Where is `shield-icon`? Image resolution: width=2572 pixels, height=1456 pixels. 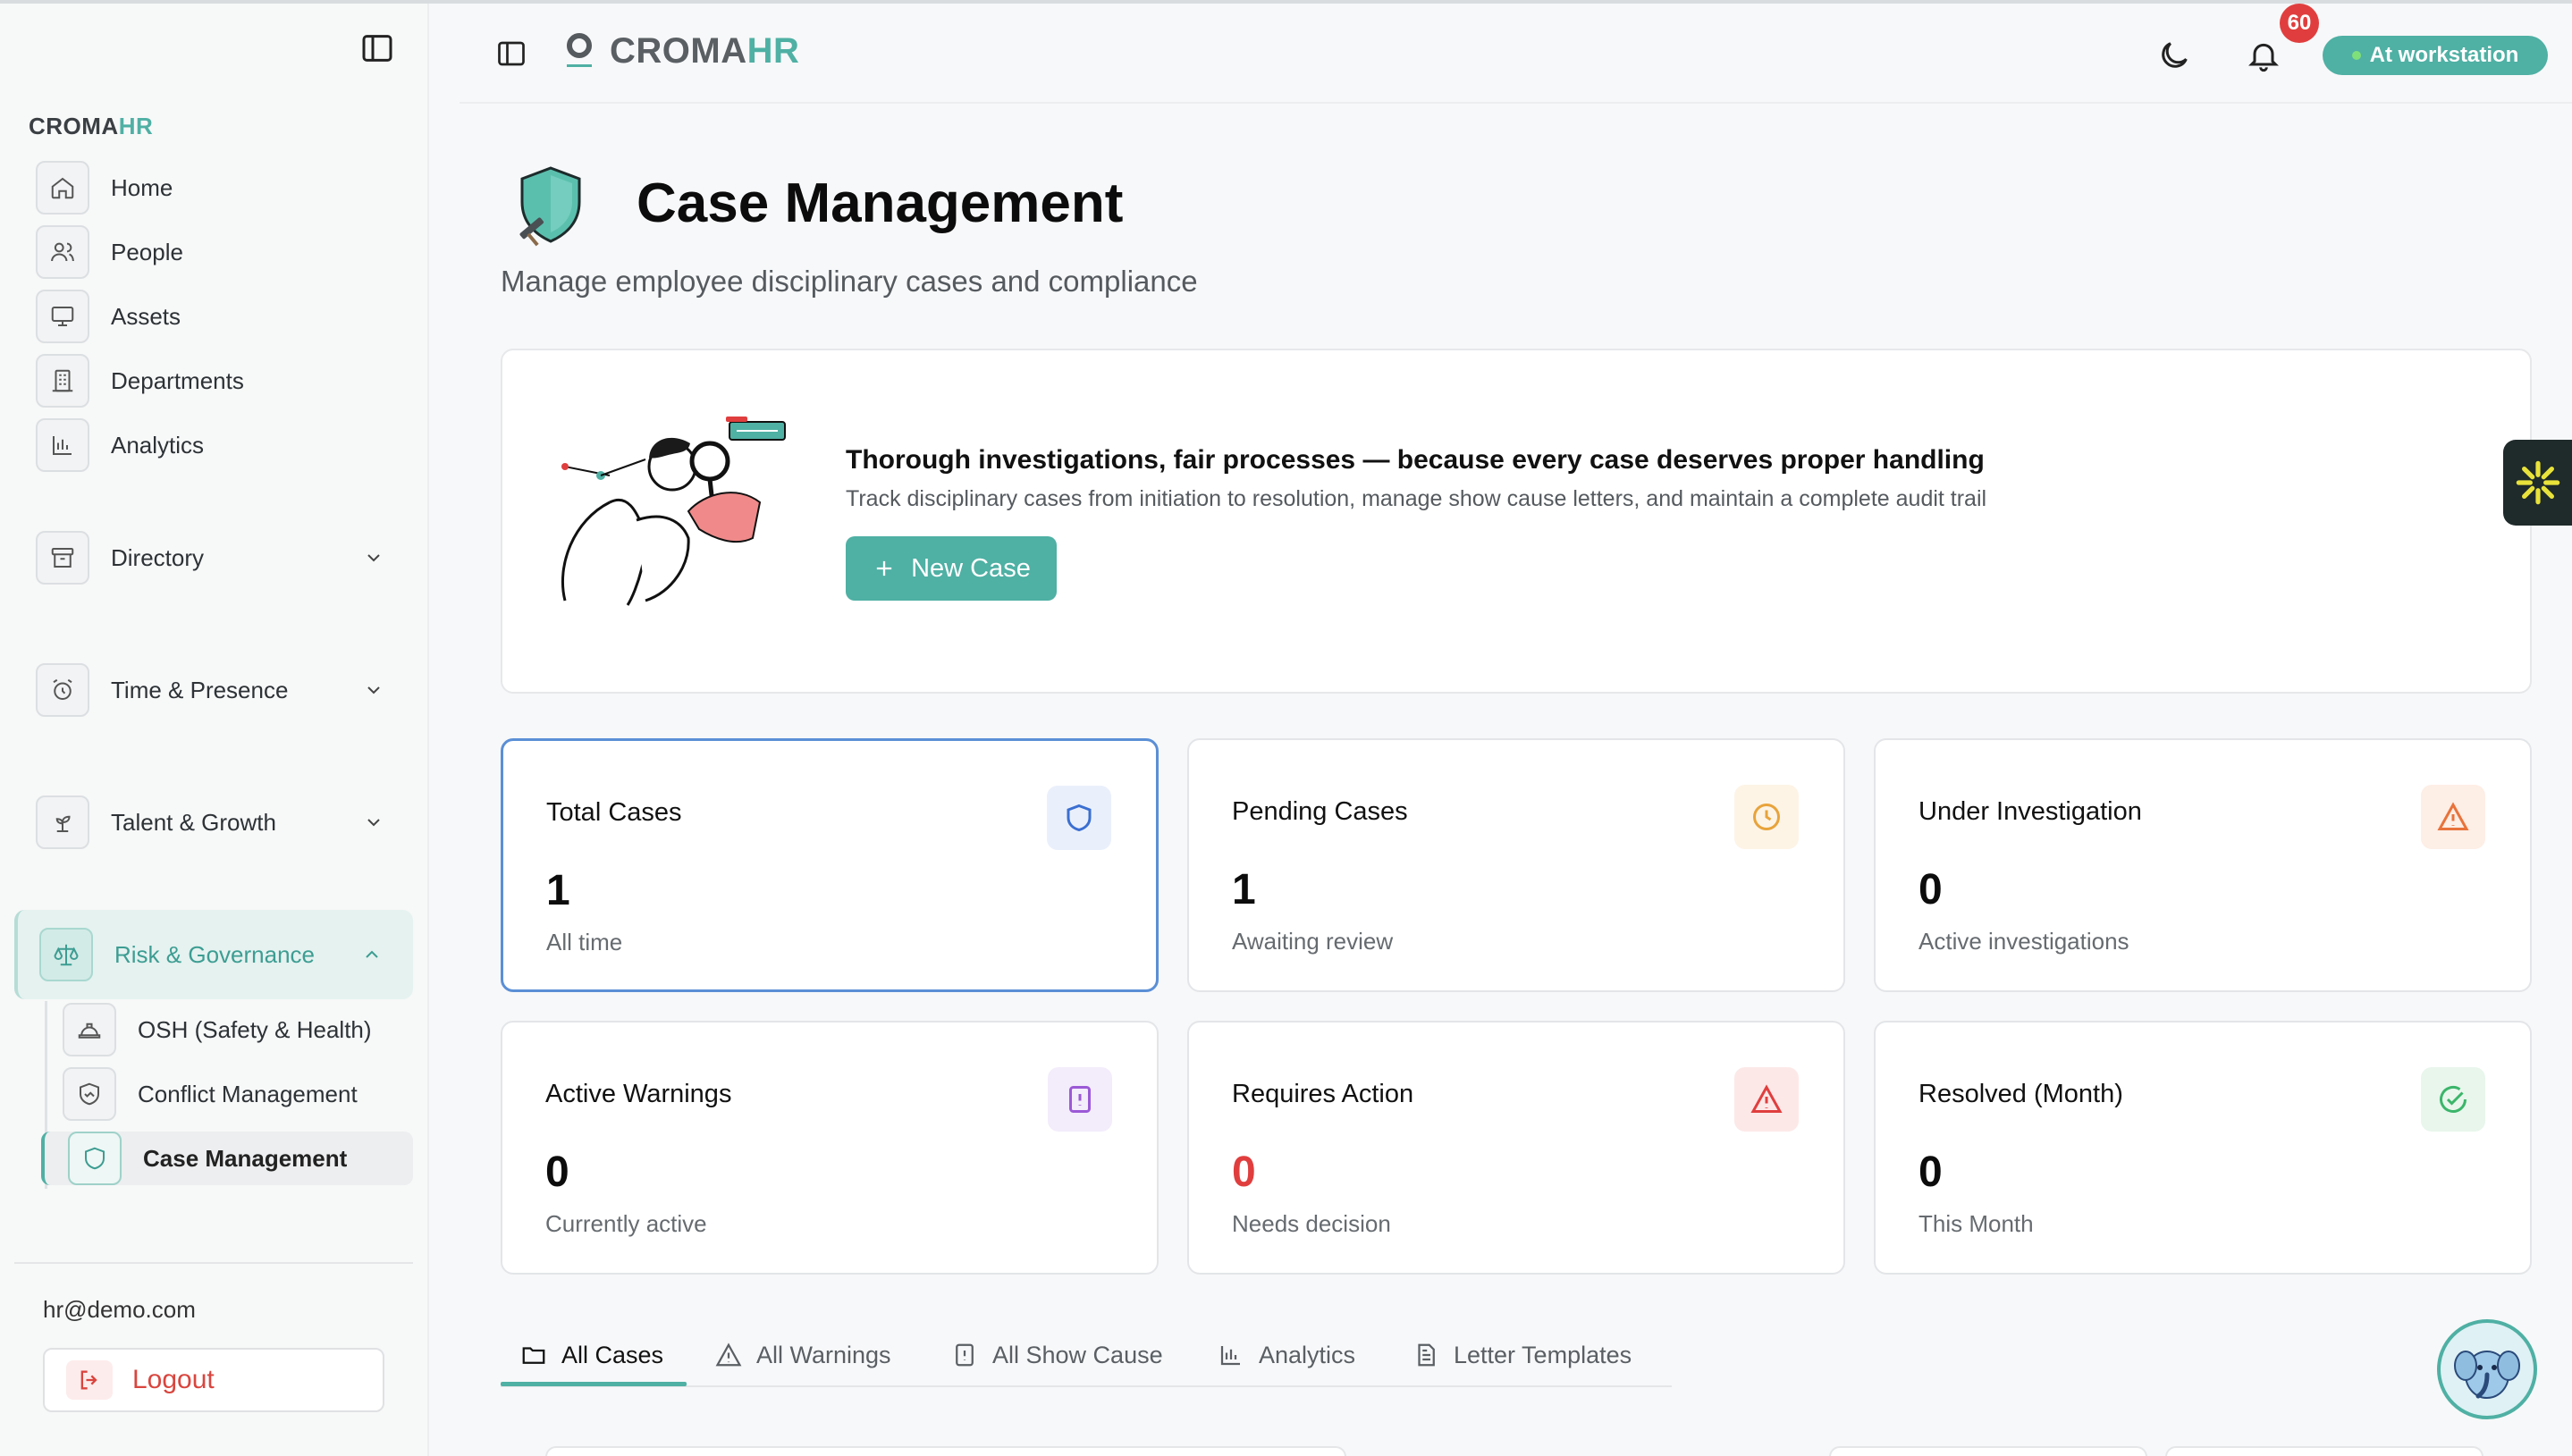
shield-icon is located at coordinates (95, 1159).